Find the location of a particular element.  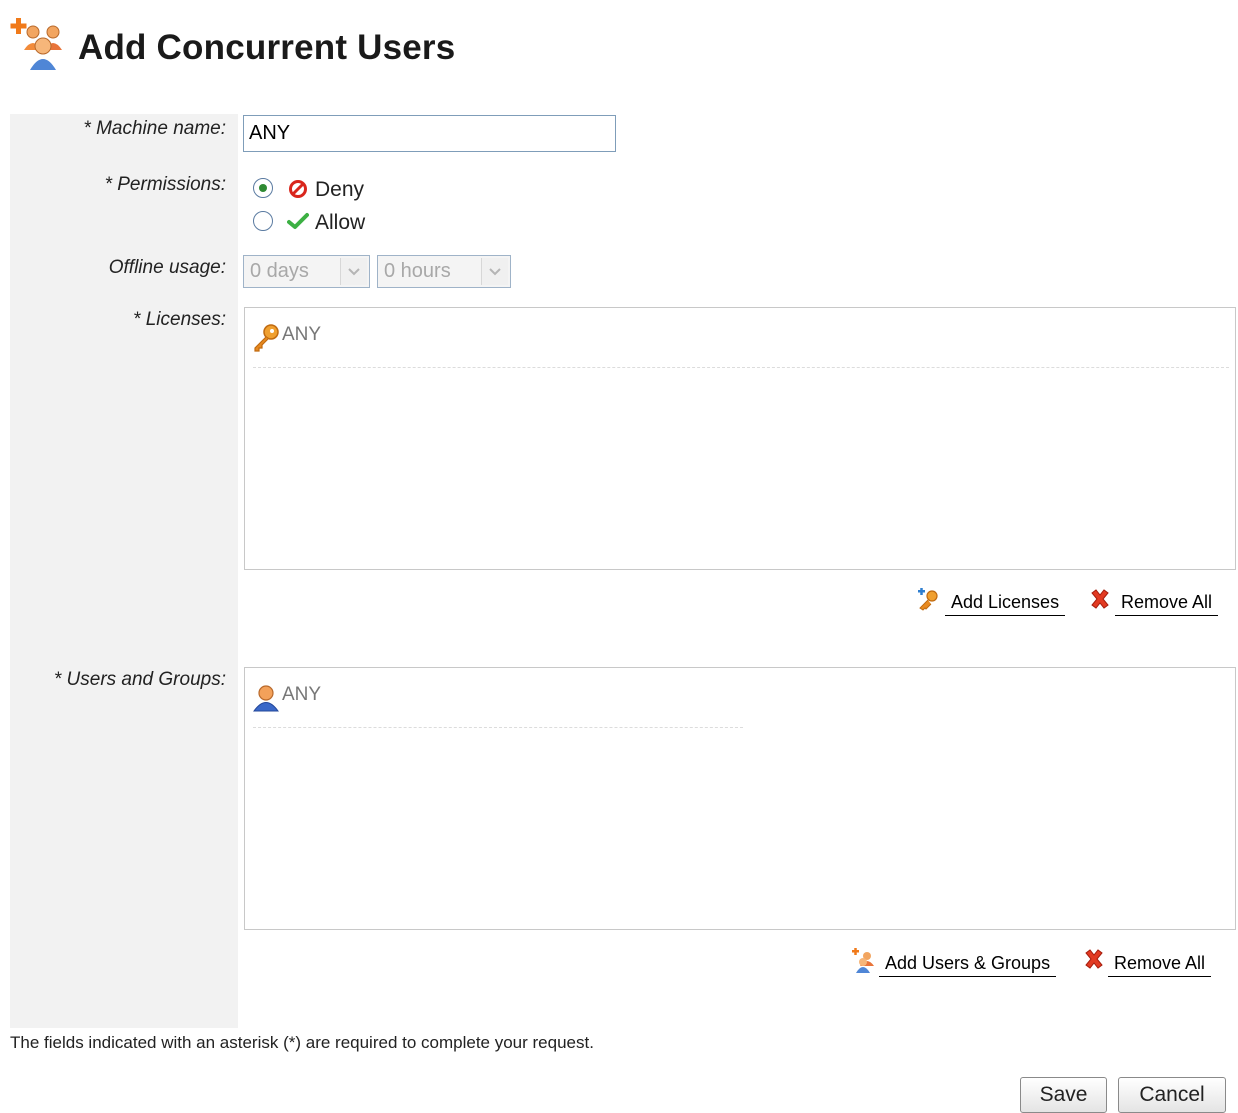

license-item-label: ANY is located at coordinates (302, 334).